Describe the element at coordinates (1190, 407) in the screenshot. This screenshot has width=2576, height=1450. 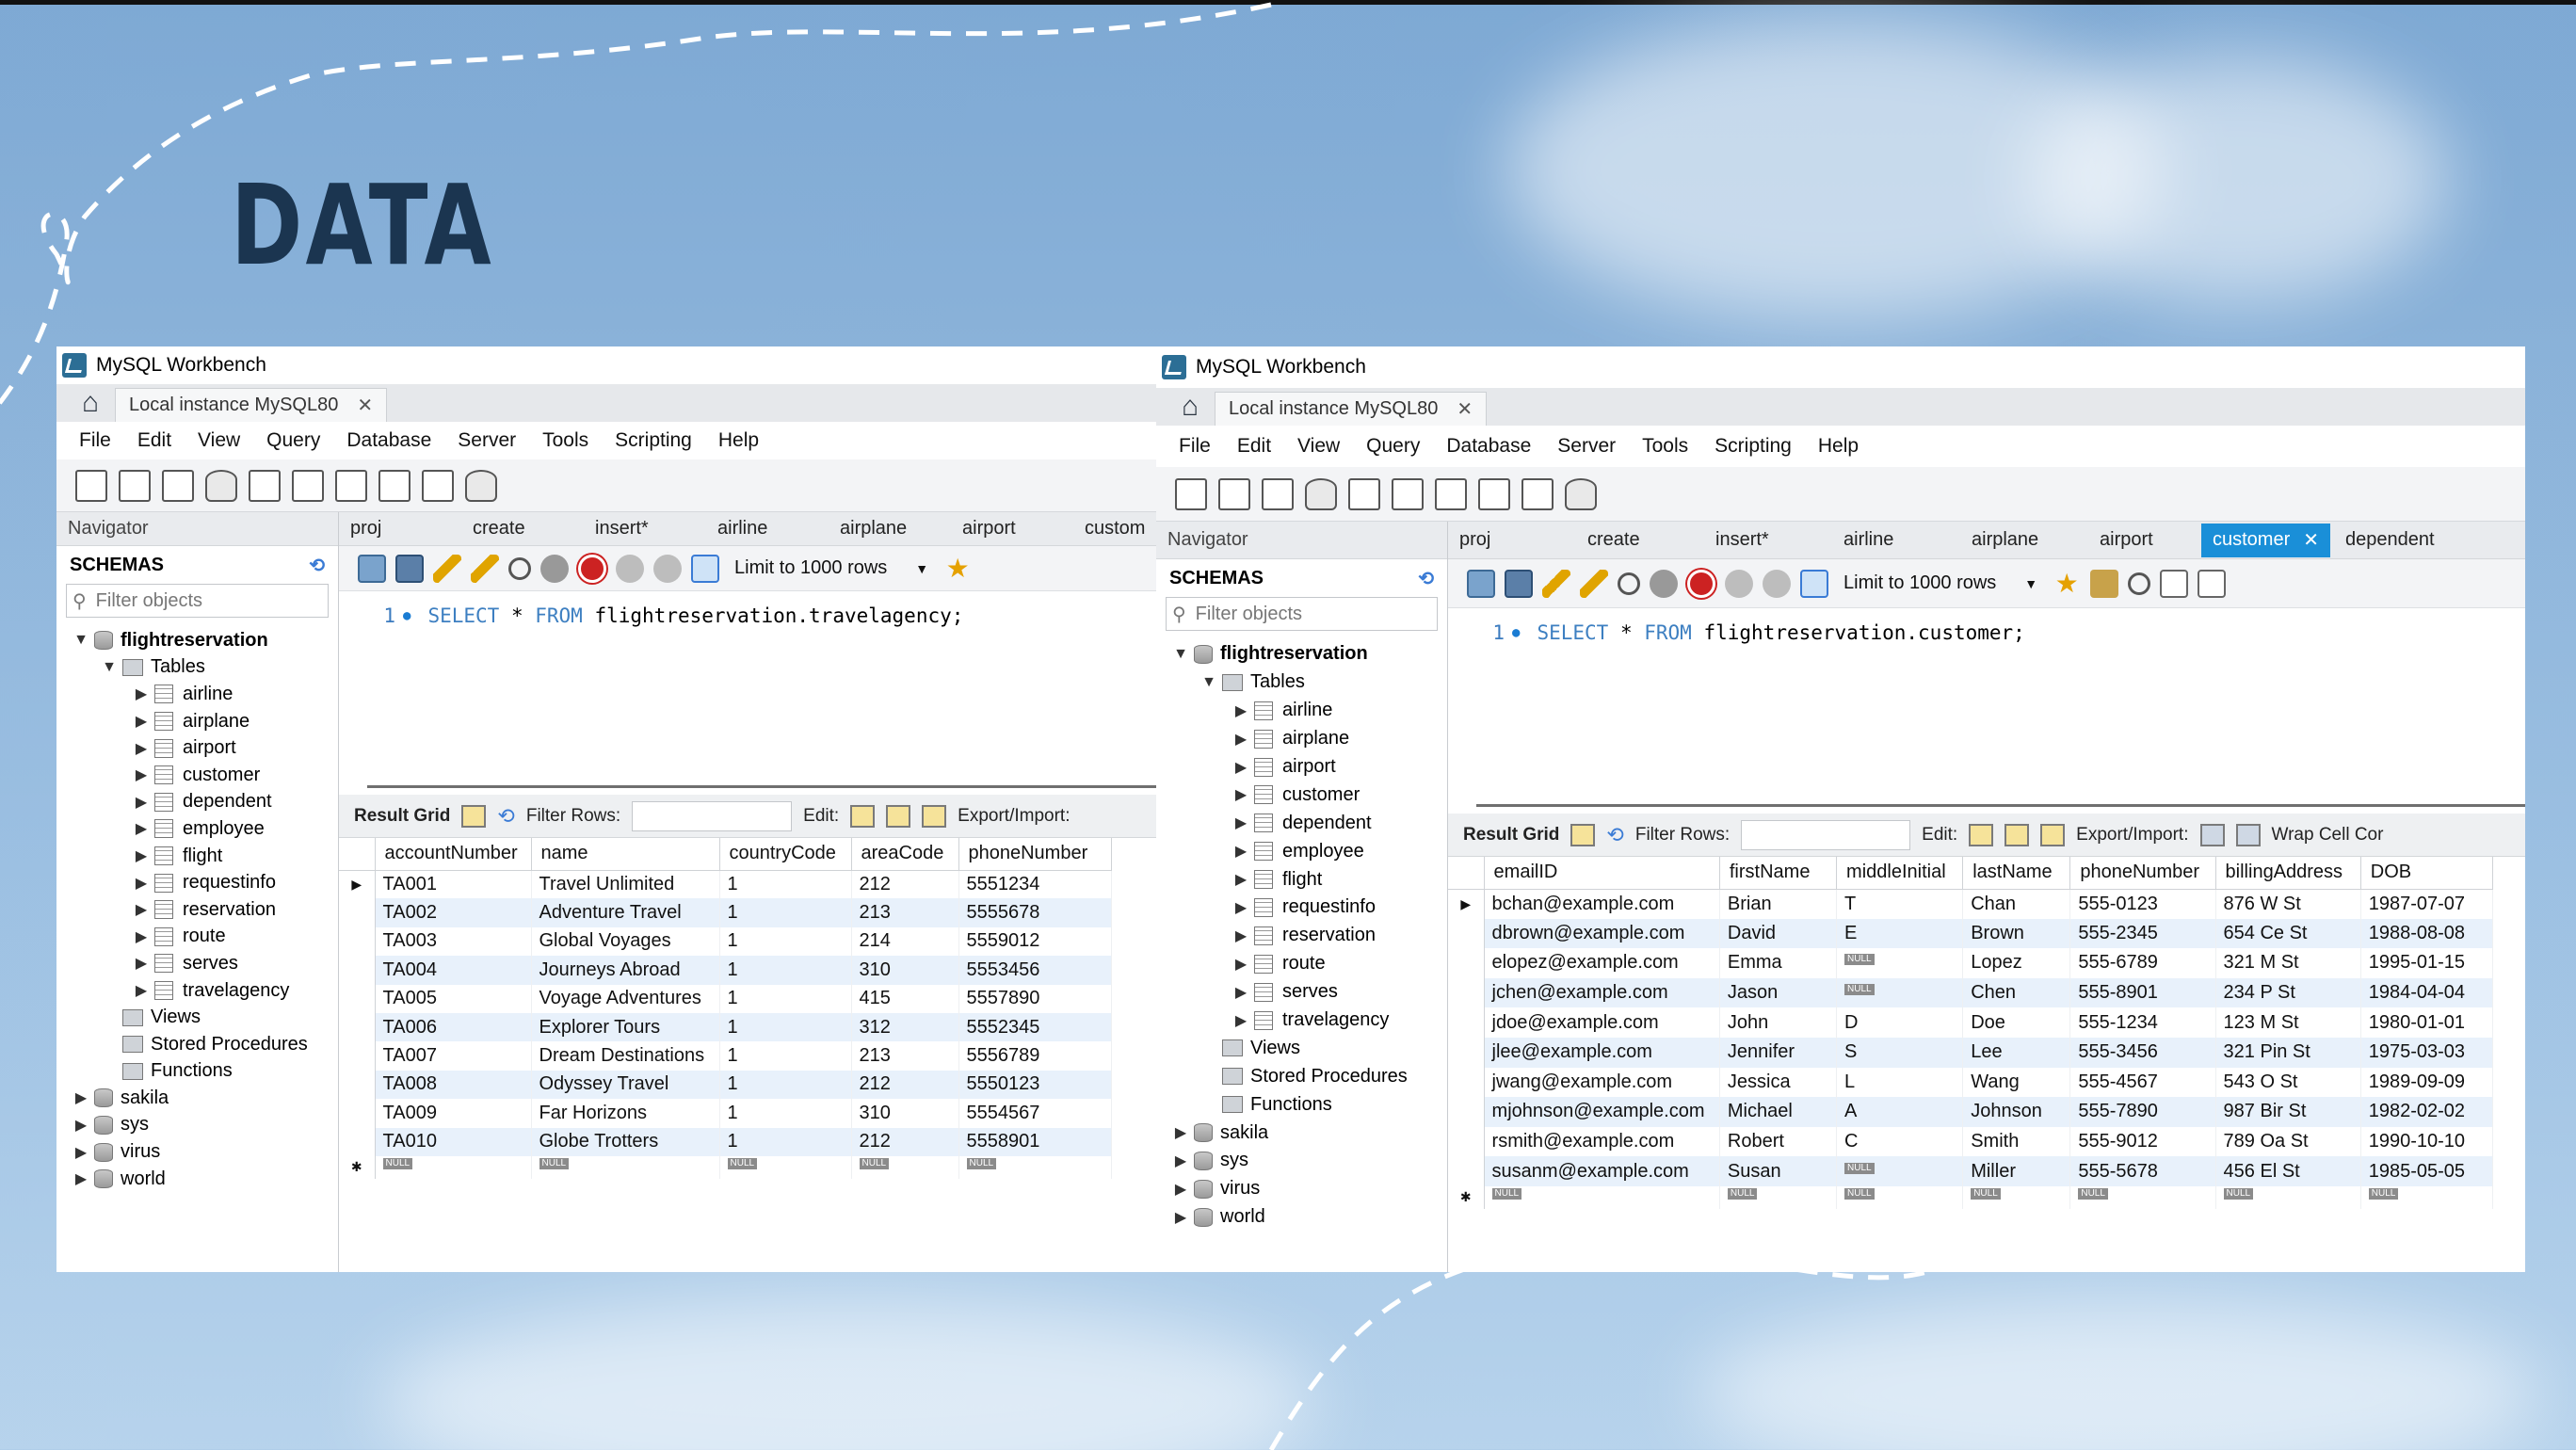
I see `home-icon: ⌂` at that location.